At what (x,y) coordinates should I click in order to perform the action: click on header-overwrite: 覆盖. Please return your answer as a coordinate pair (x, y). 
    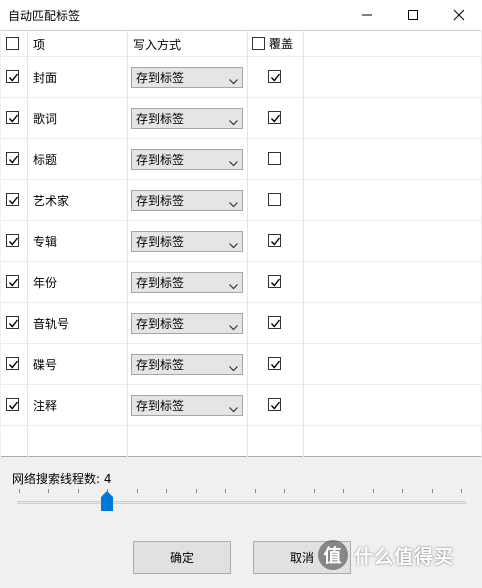
    Looking at the image, I should click on (281, 44).